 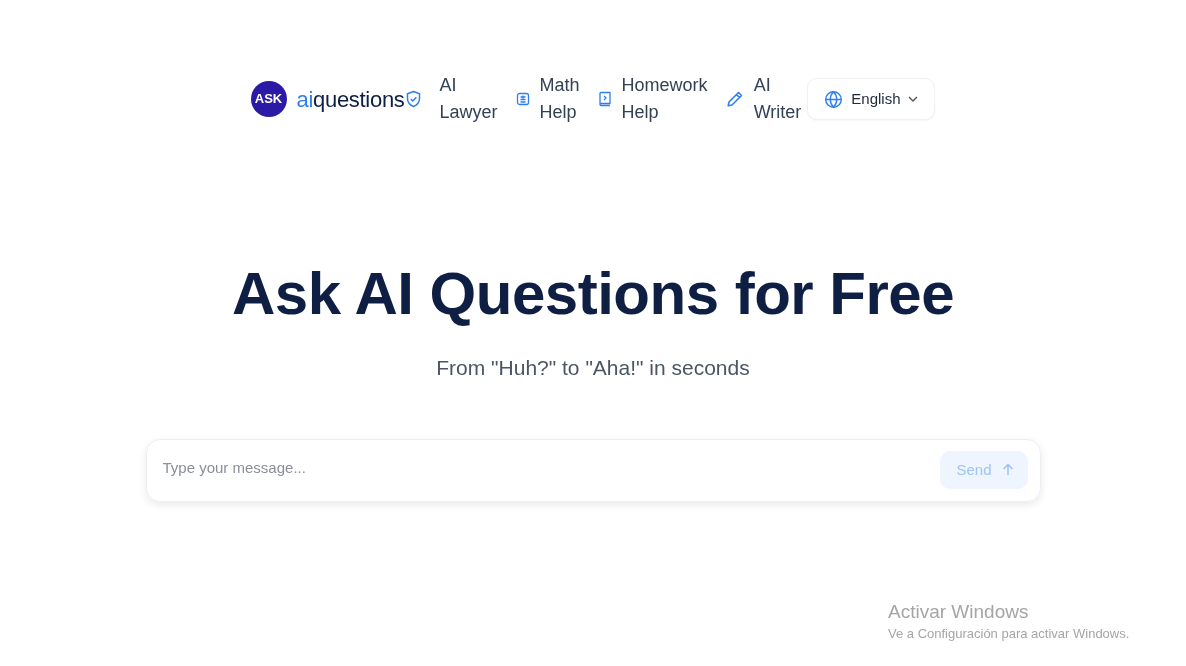 What do you see at coordinates (734, 99) in the screenshot?
I see `pencil-icon` at bounding box center [734, 99].